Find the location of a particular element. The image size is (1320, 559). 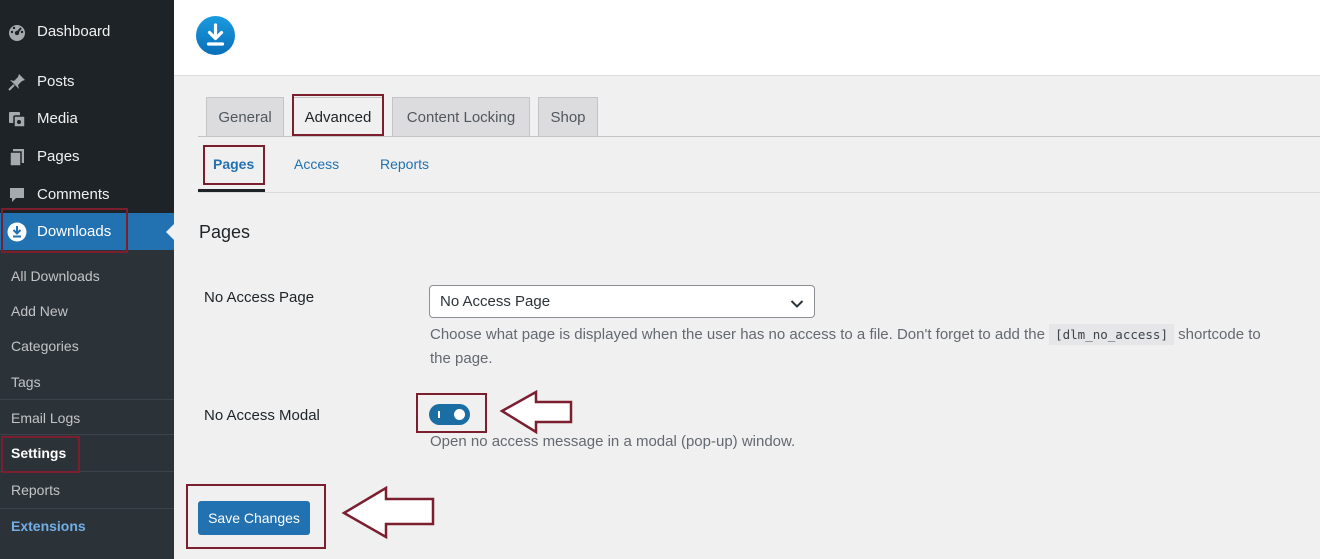

menu-comments: Comments is located at coordinates (87, 194).